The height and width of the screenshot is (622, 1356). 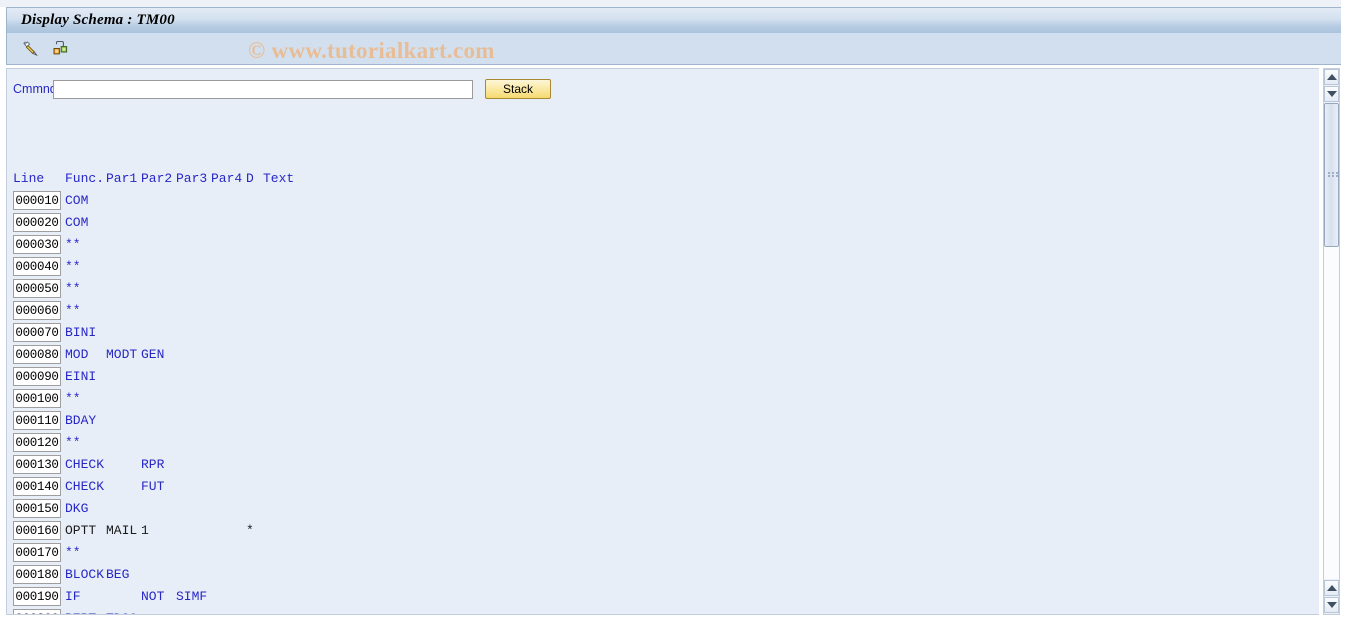 What do you see at coordinates (663, 598) in the screenshot?
I see `table-row: 000190 IF NOT SIMF` at bounding box center [663, 598].